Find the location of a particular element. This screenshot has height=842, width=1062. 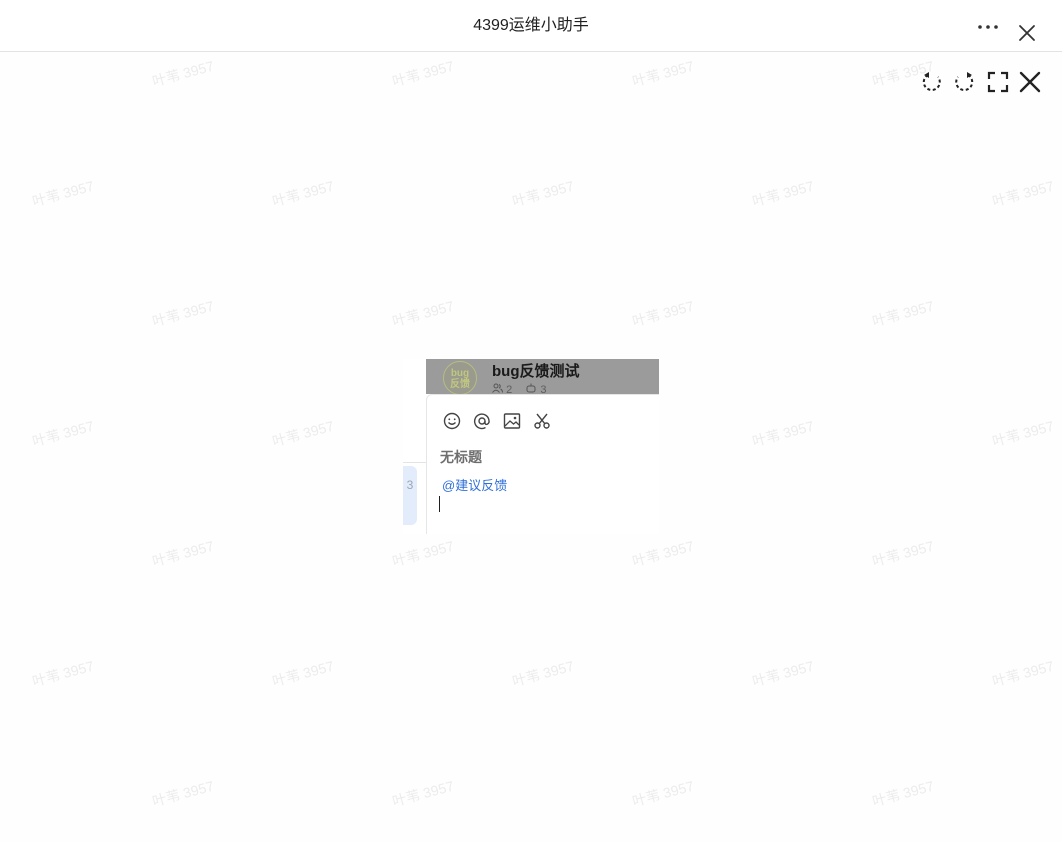

window-title: 4399运维小助手 is located at coordinates (531, 25).